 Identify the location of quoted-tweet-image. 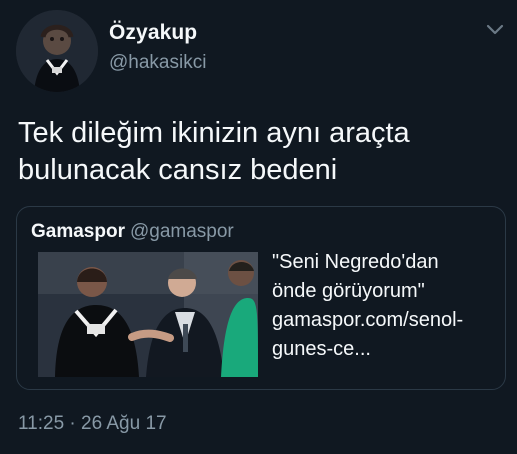
(148, 314).